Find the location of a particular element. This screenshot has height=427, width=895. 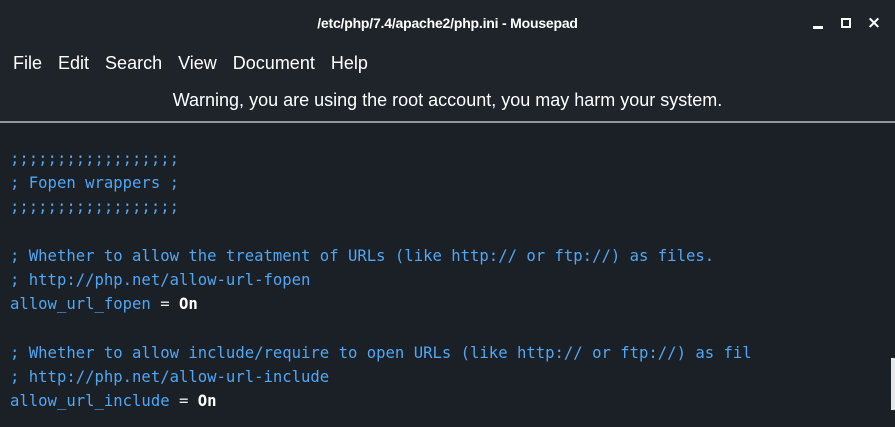

minimize-icon is located at coordinates (818, 23).